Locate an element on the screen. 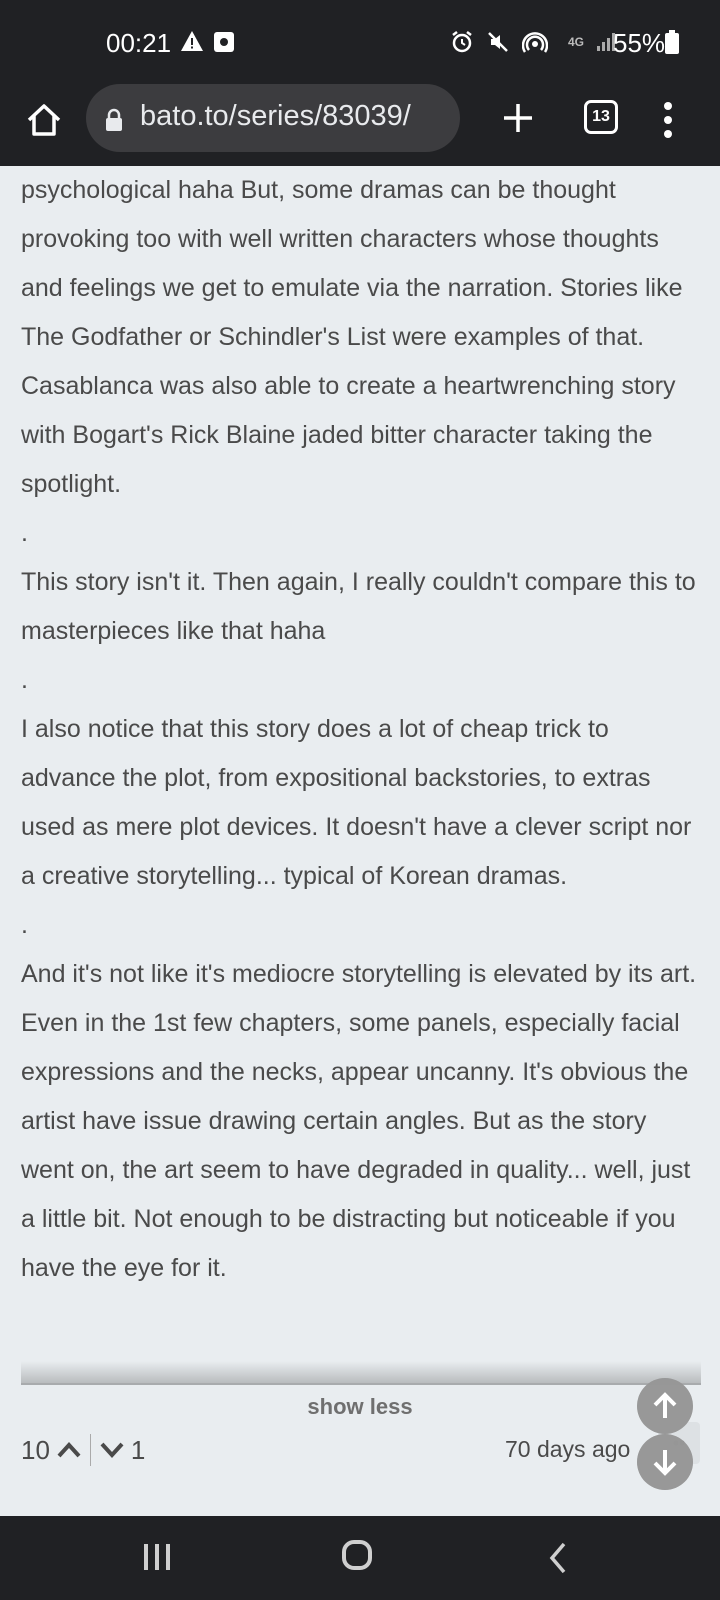 This screenshot has width=720, height=1600. back-icon is located at coordinates (558, 1558).